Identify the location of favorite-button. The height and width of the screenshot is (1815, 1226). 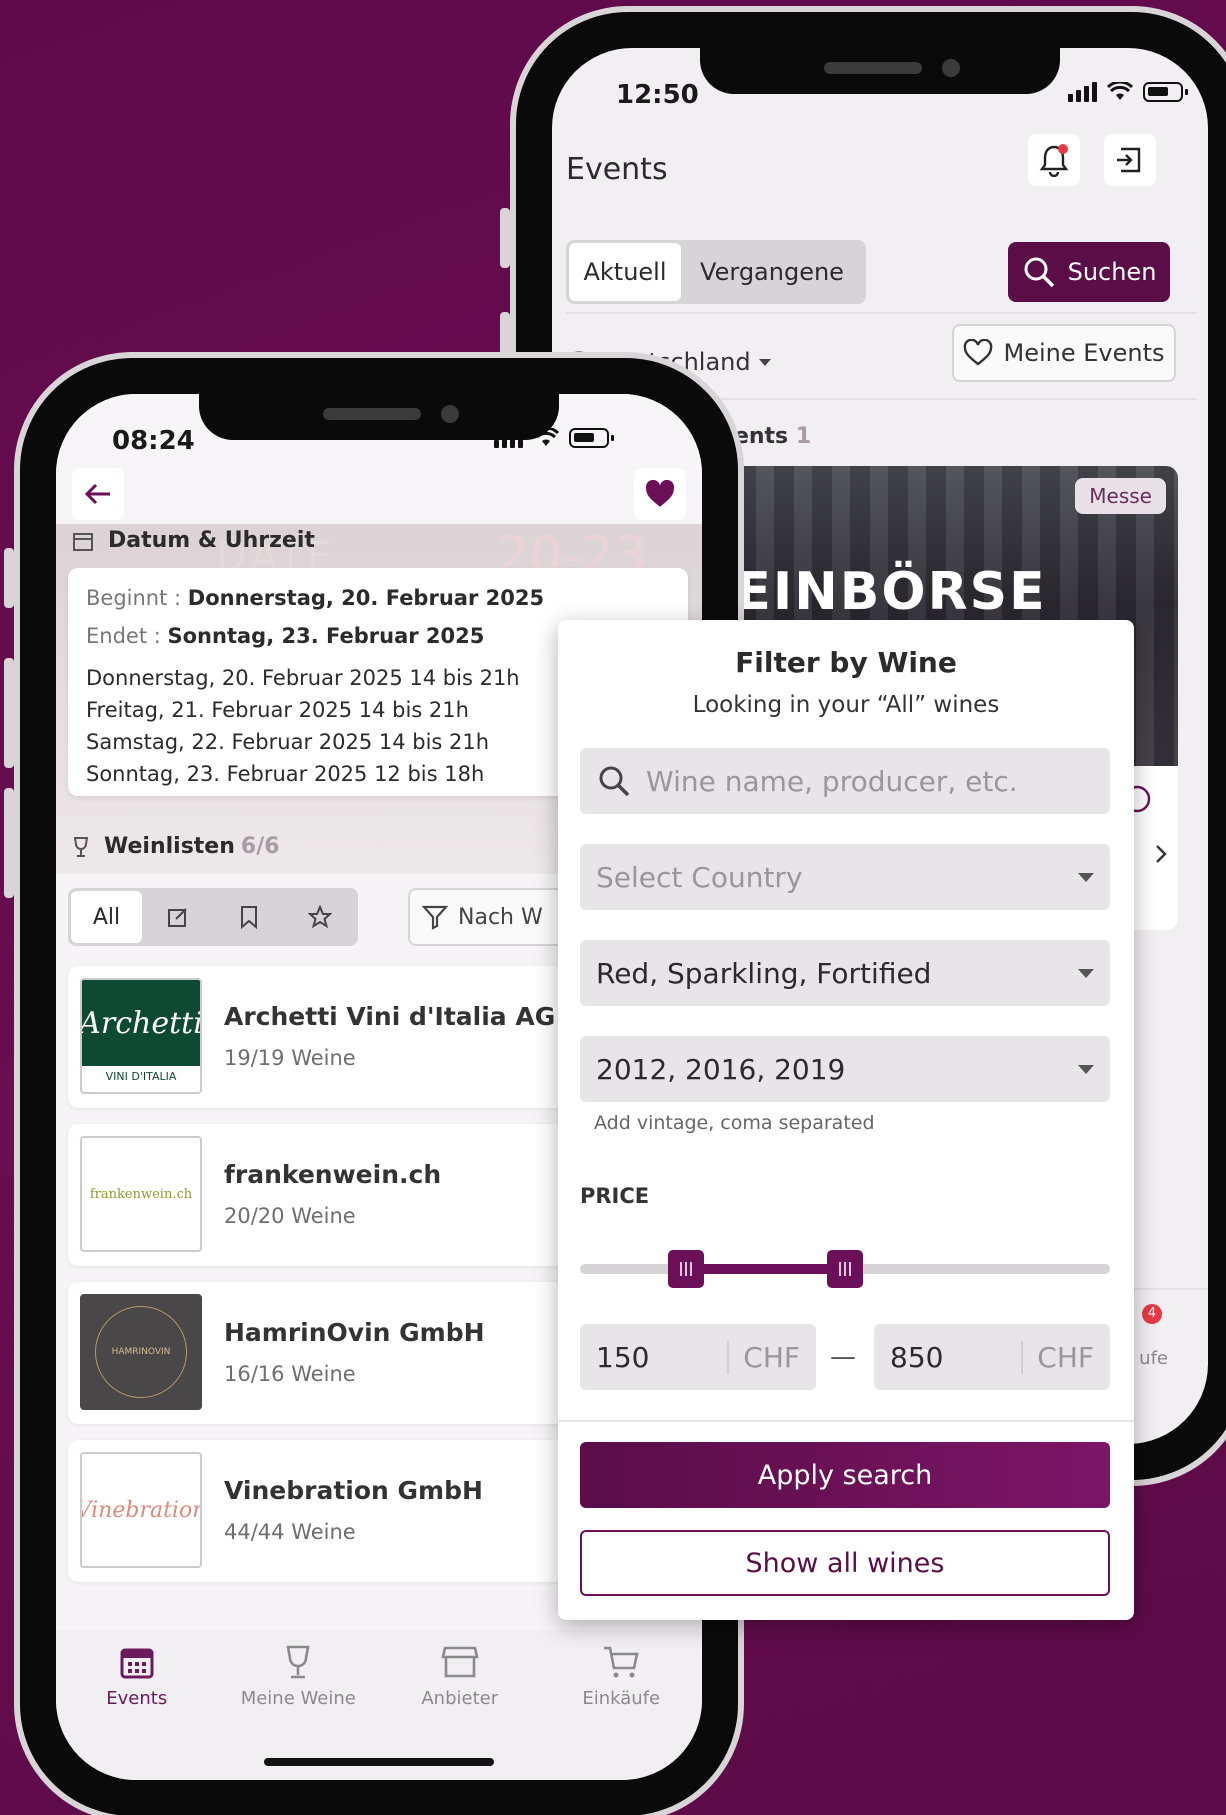
(660, 494).